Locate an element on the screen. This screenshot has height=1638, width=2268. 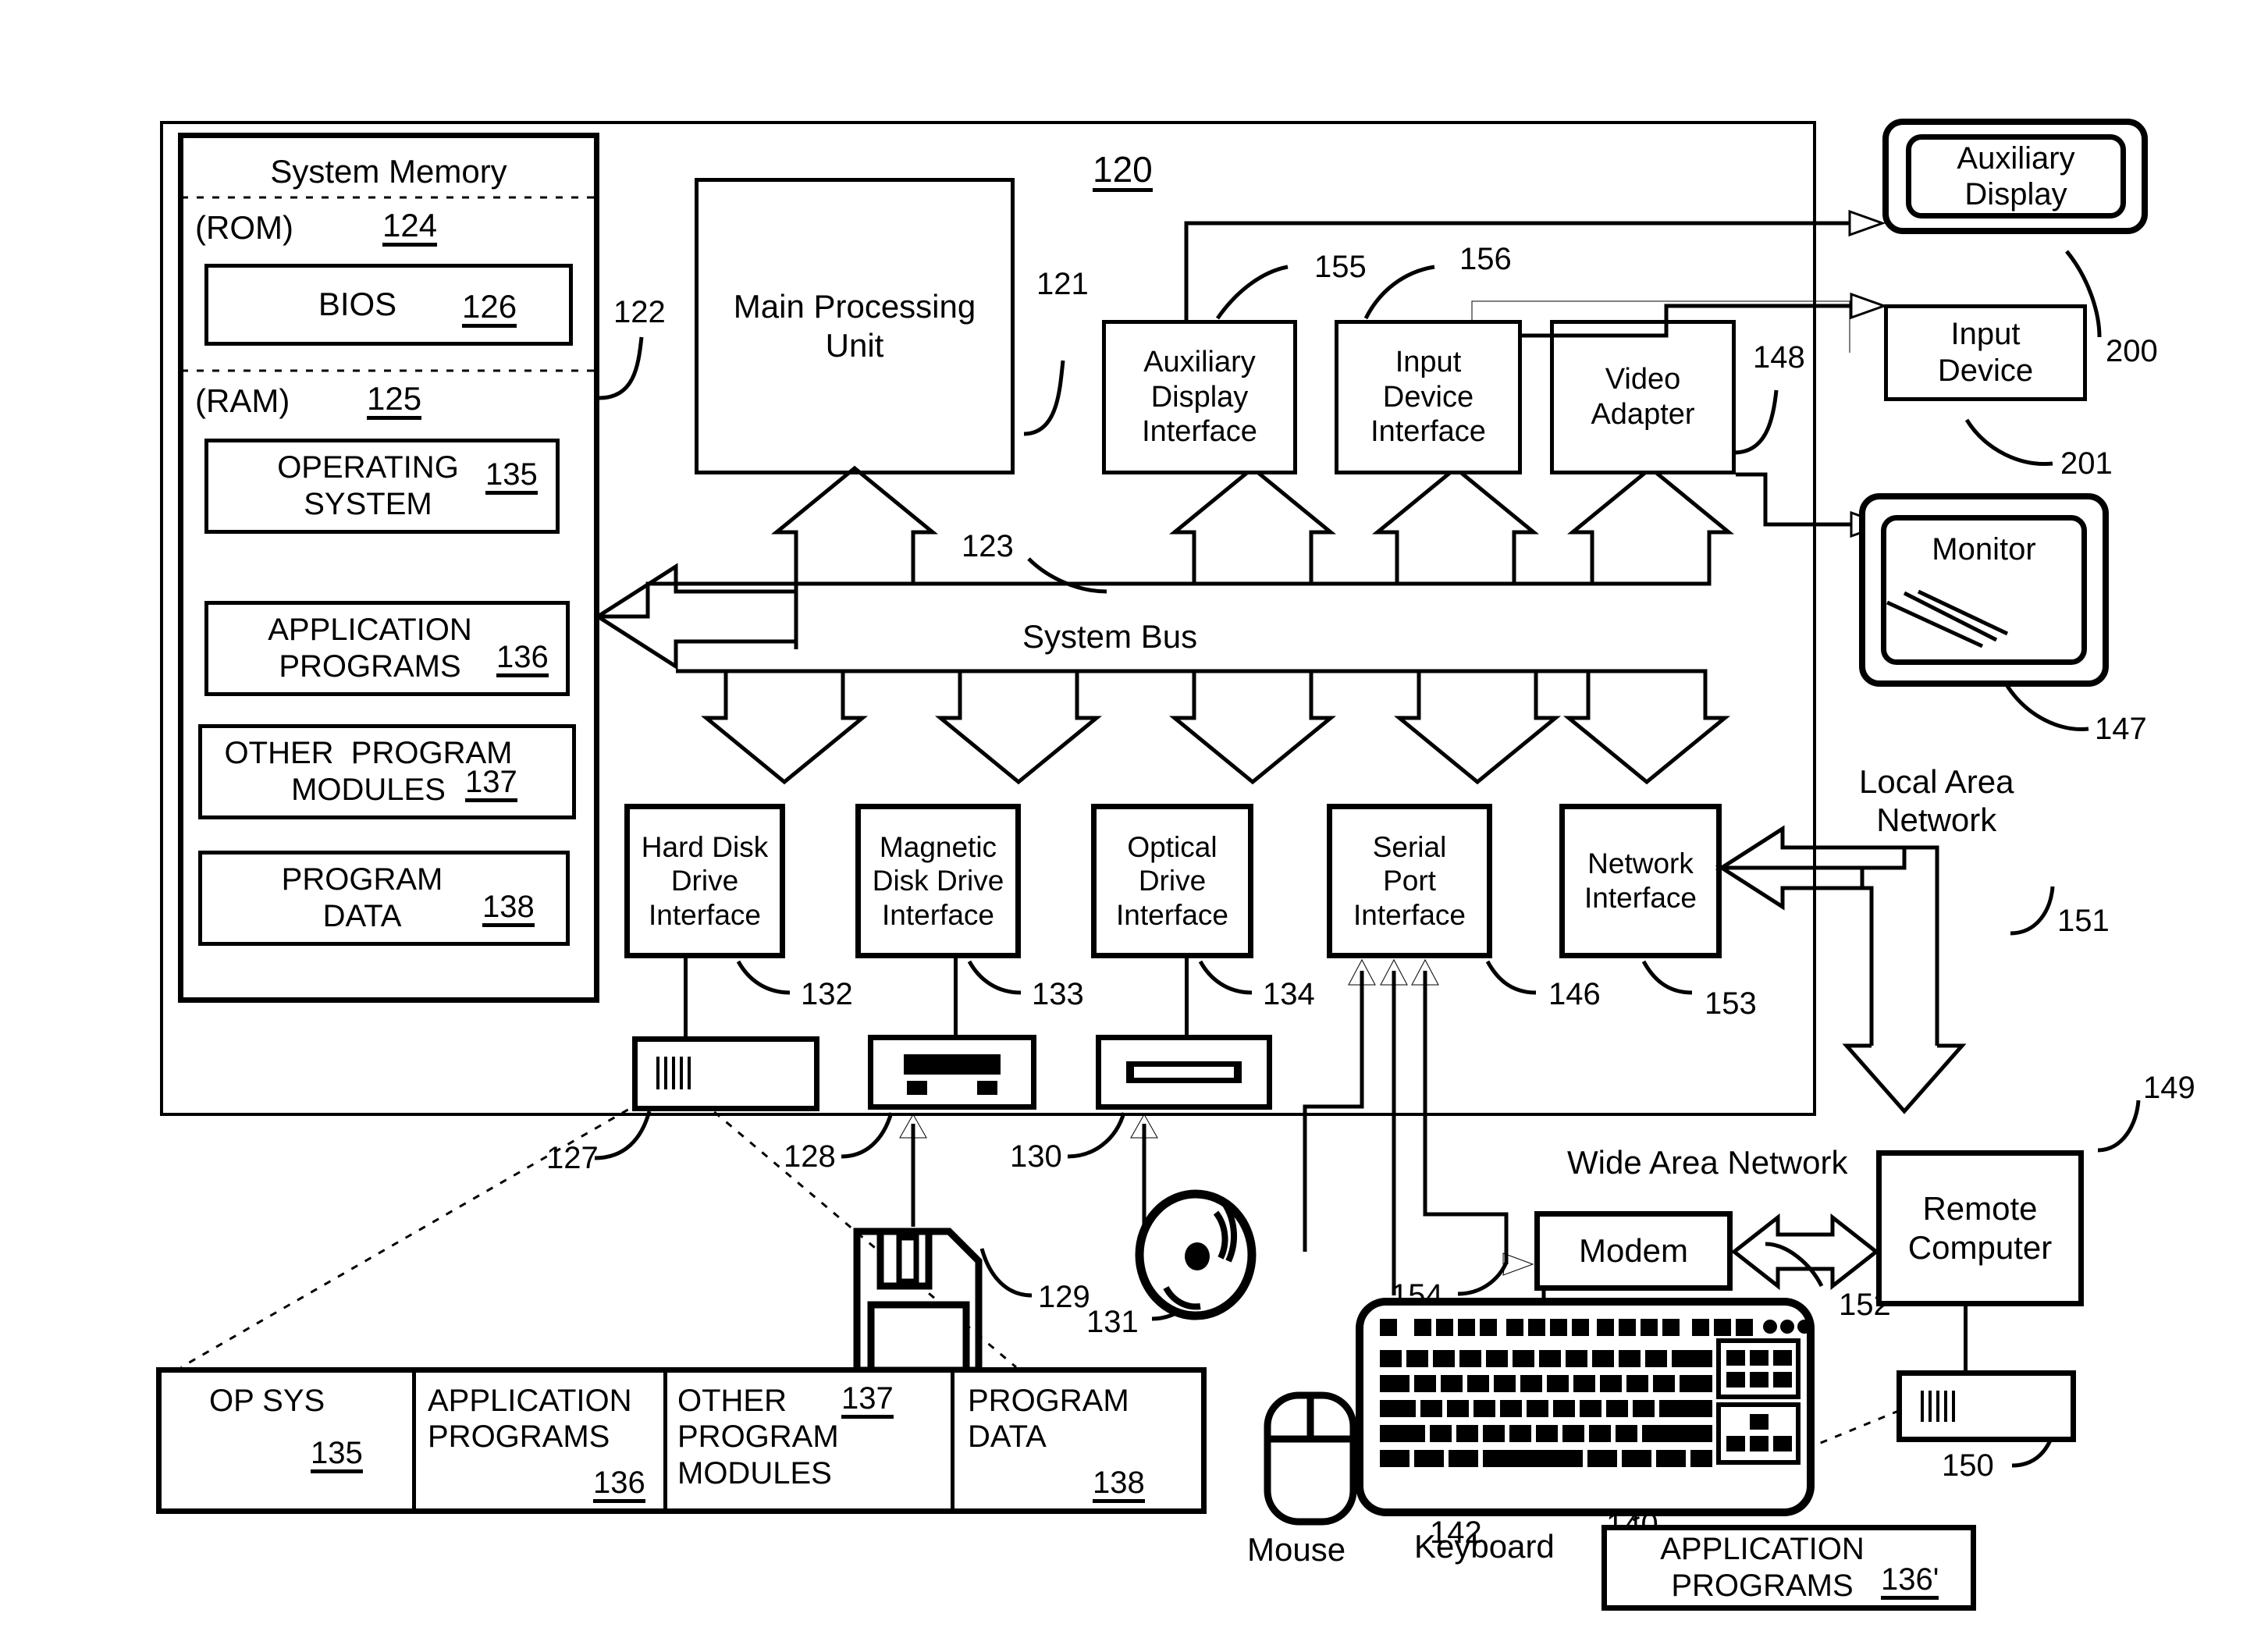
table-cell-other-ref: 137 is located at coordinates (868, 1401).